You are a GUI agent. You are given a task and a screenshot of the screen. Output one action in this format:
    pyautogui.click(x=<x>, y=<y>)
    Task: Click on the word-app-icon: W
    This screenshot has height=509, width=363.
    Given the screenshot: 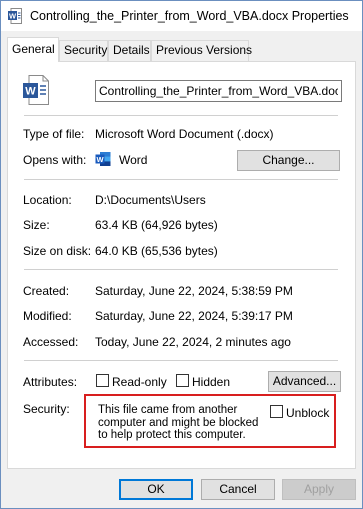 What is the action you would take?
    pyautogui.click(x=103, y=159)
    